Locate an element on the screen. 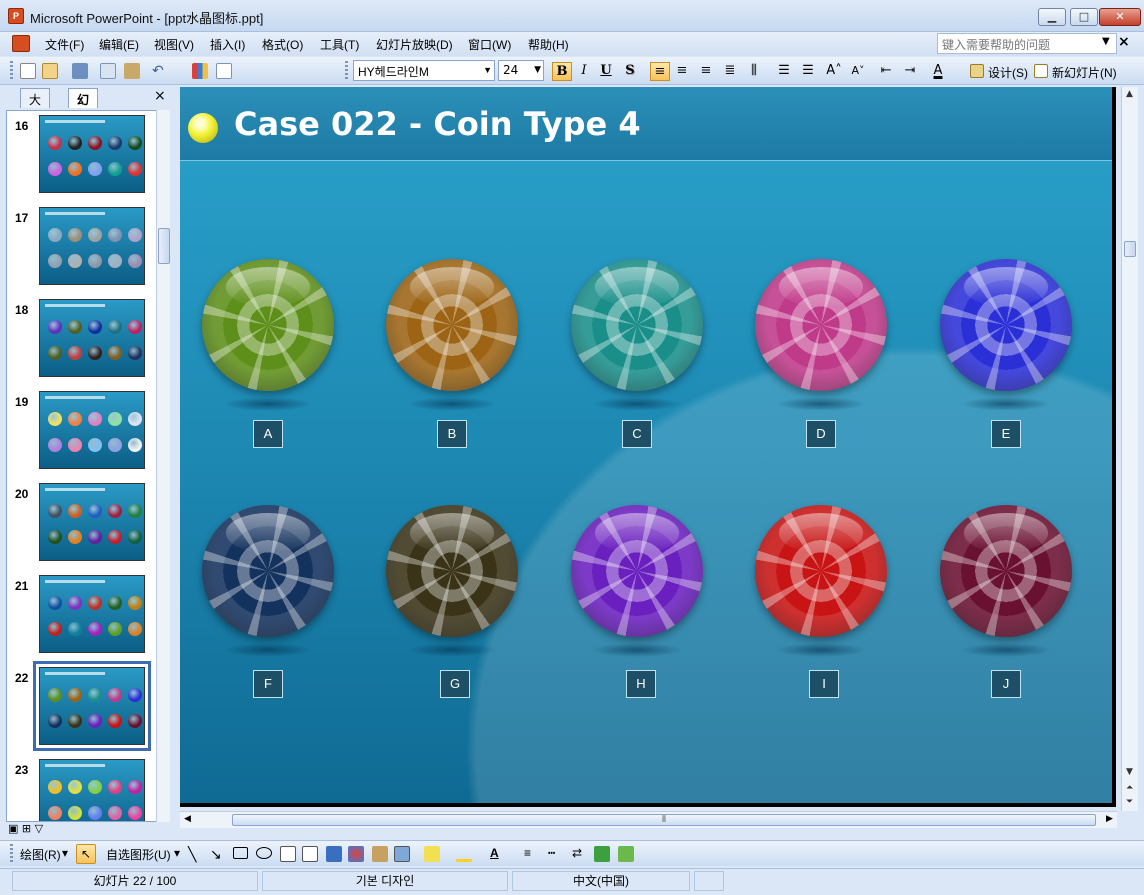 The height and width of the screenshot is (895, 1144). slideshow-icon: ▽ is located at coordinates (39, 828).